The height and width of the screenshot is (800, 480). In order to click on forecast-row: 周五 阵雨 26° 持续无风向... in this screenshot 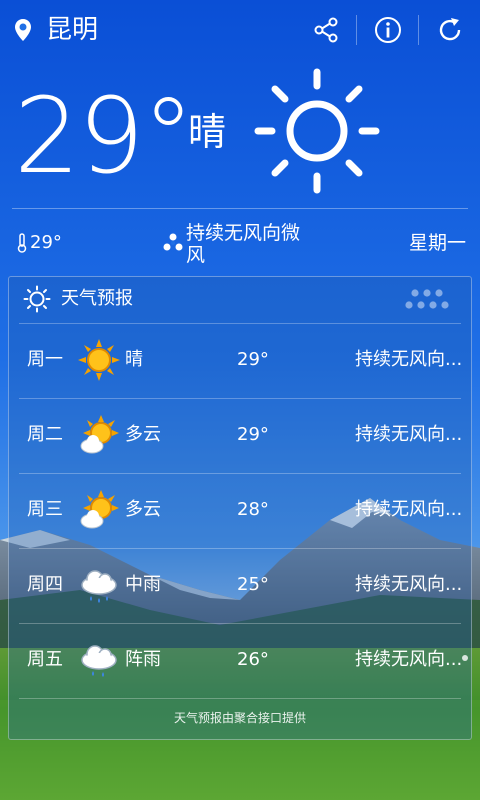, I will do `click(240, 661)`.